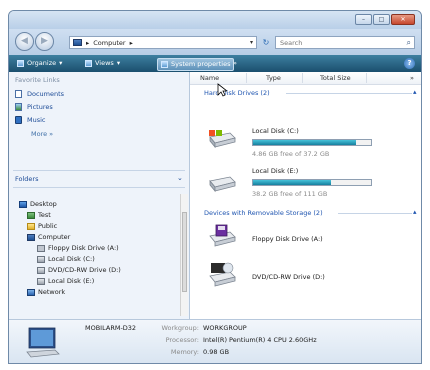 The height and width of the screenshot is (370, 430). I want to click on group-divider, so click(349, 93).